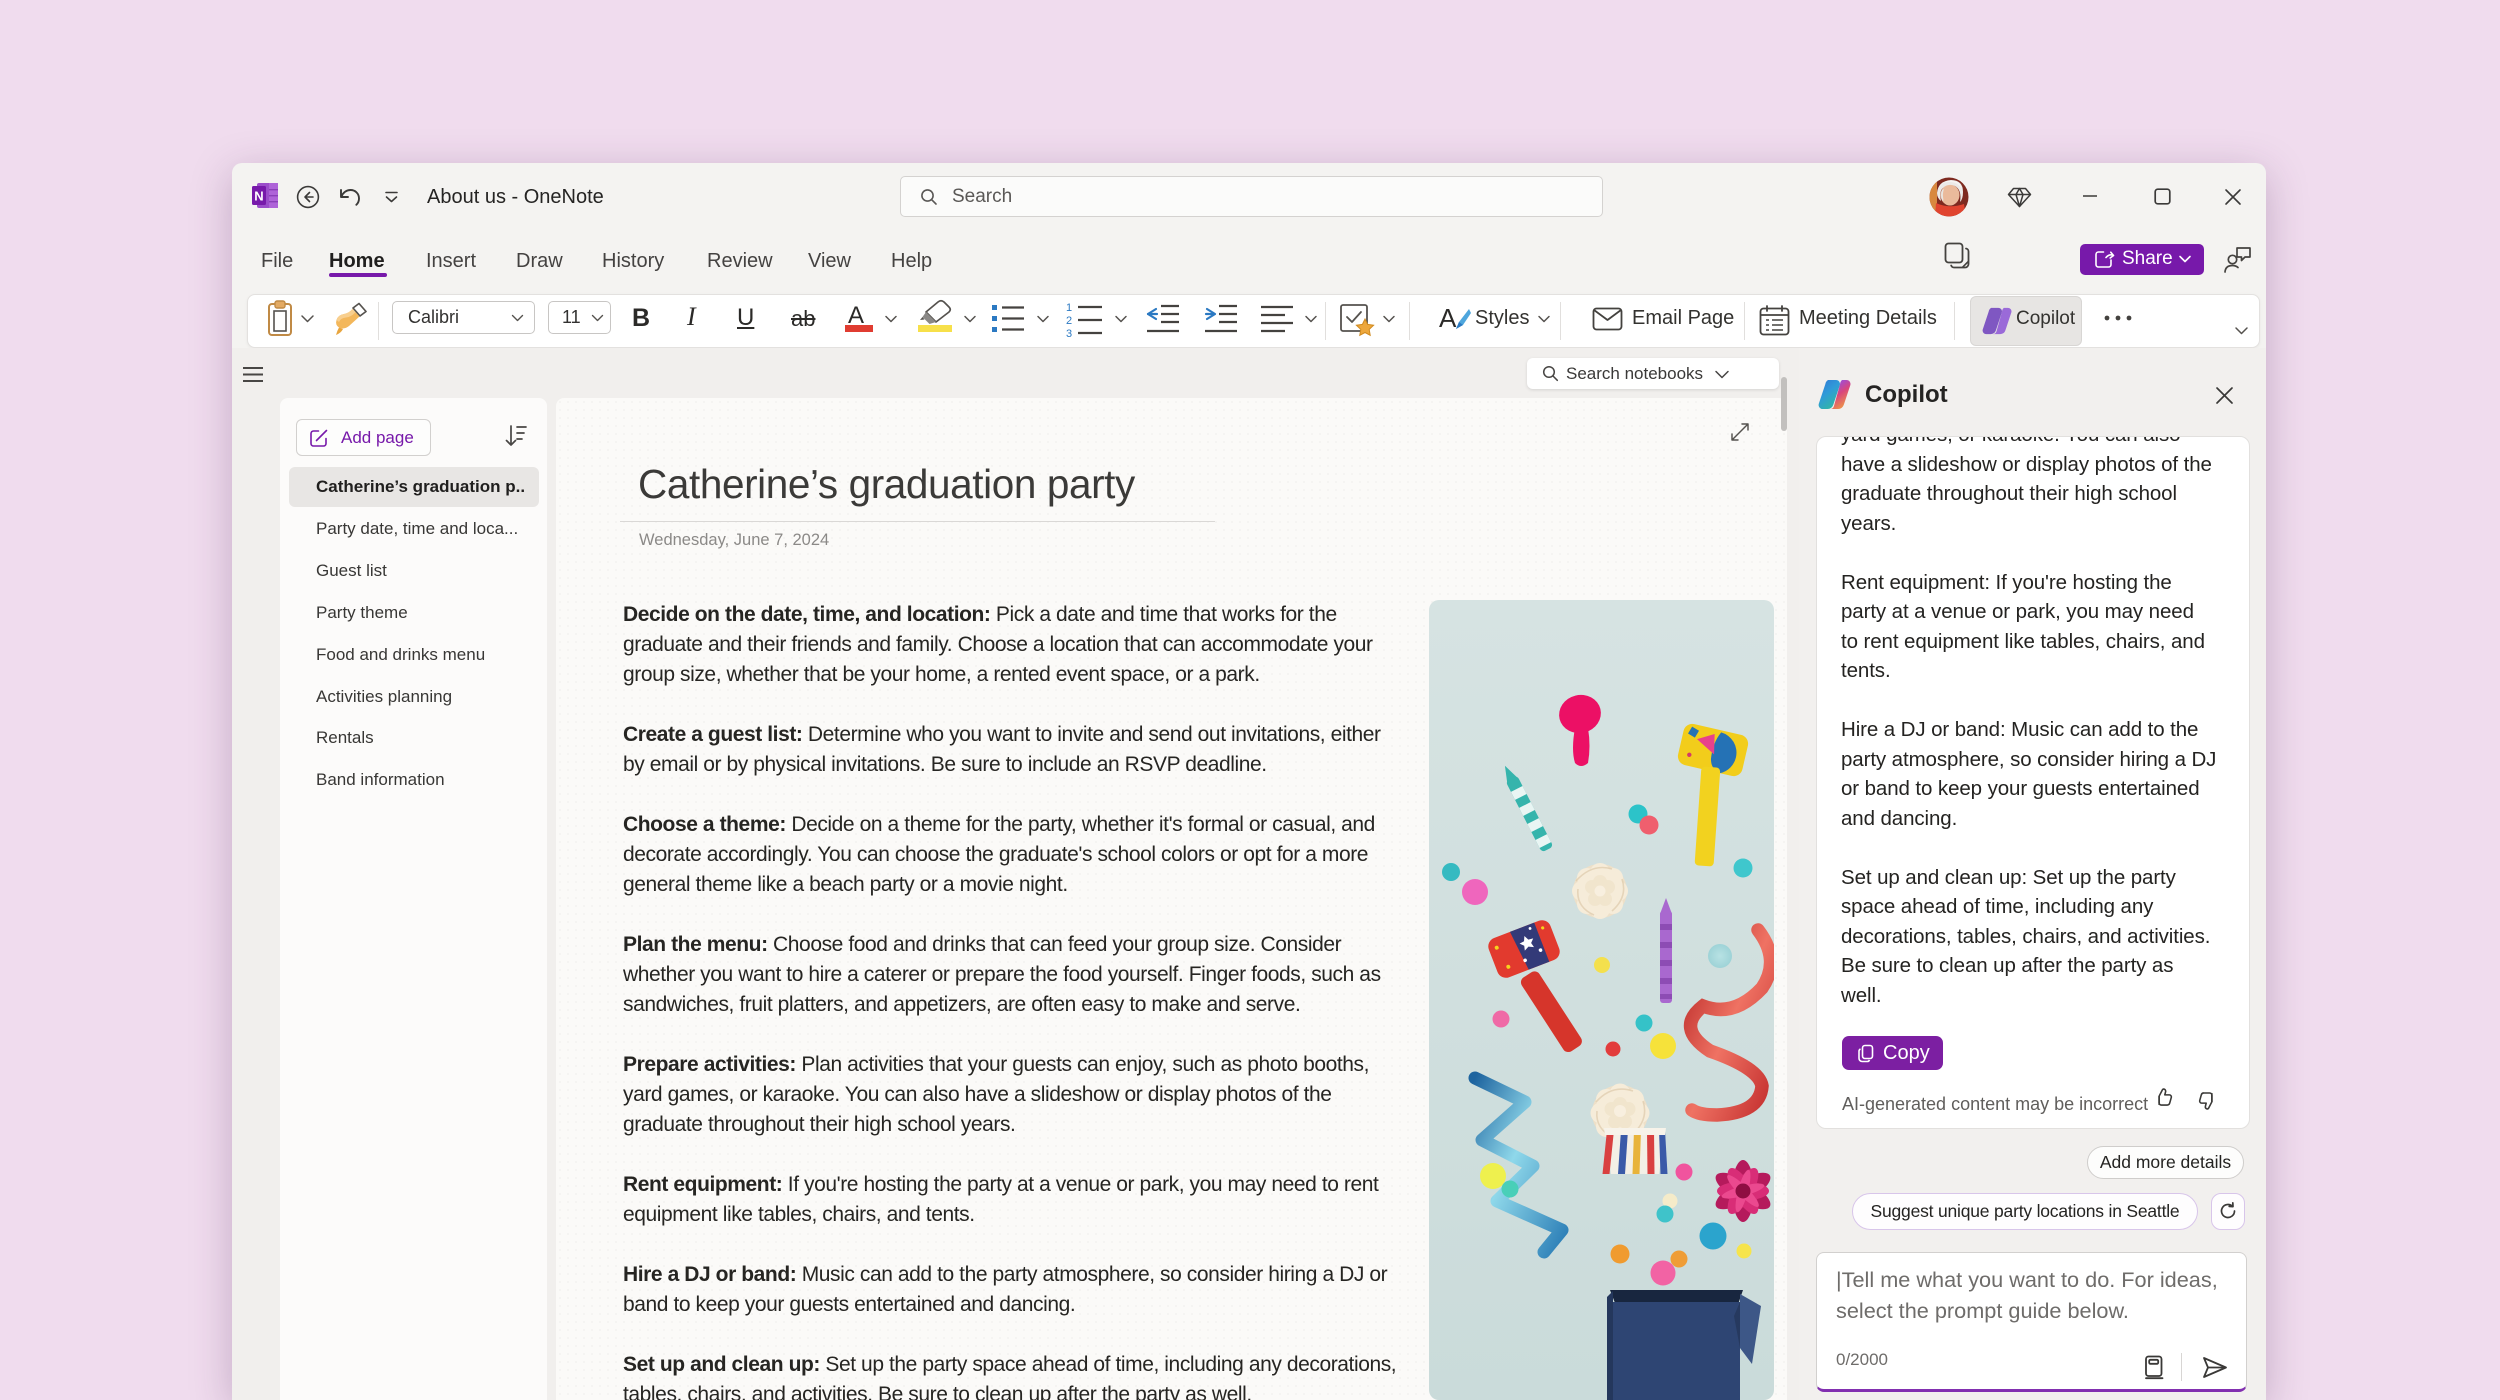  What do you see at coordinates (1069, 333) in the screenshot?
I see `svg-text: 3` at bounding box center [1069, 333].